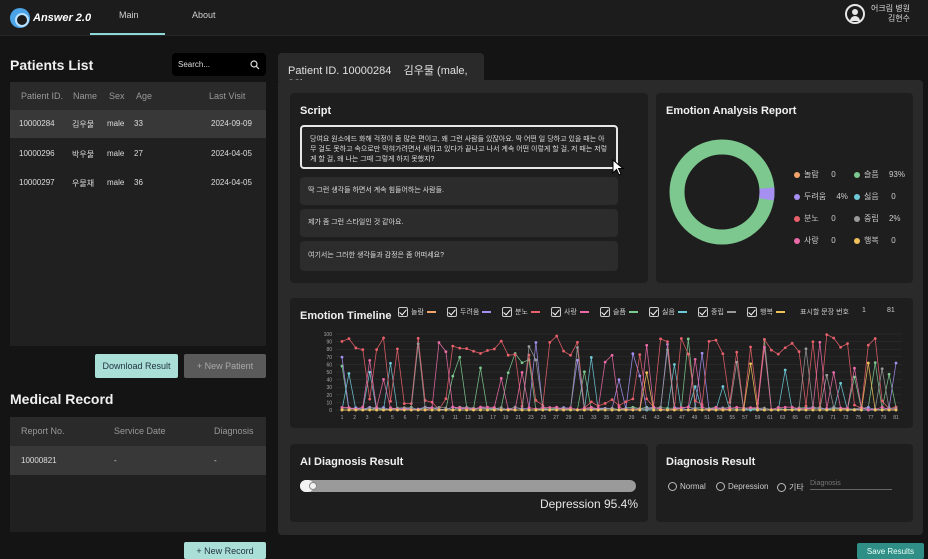  What do you see at coordinates (231, 123) in the screenshot?
I see `cell-last-visit: 2024-09-09` at bounding box center [231, 123].